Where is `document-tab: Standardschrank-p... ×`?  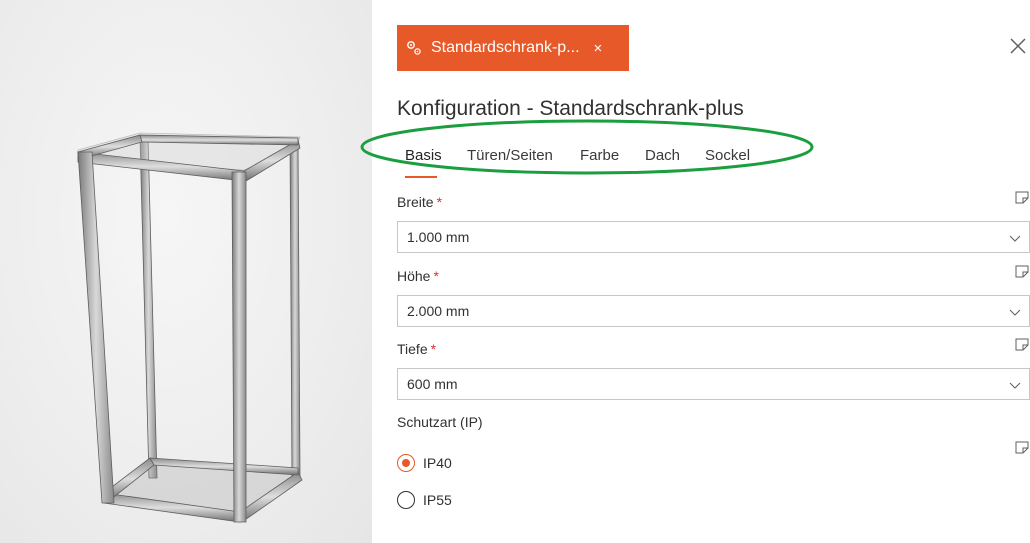 document-tab: Standardschrank-p... × is located at coordinates (513, 48).